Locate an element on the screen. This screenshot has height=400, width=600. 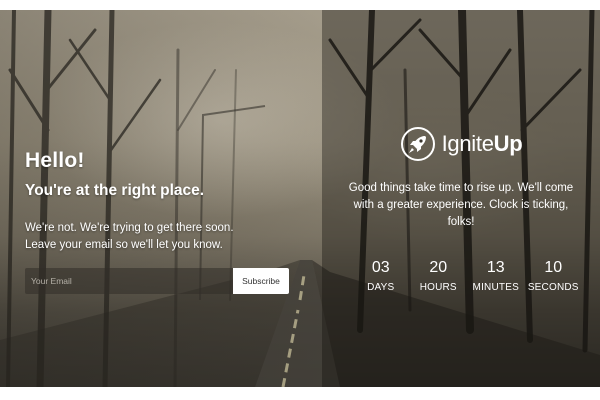
countdown-minutes: 13 MINUTES is located at coordinates (496, 275).